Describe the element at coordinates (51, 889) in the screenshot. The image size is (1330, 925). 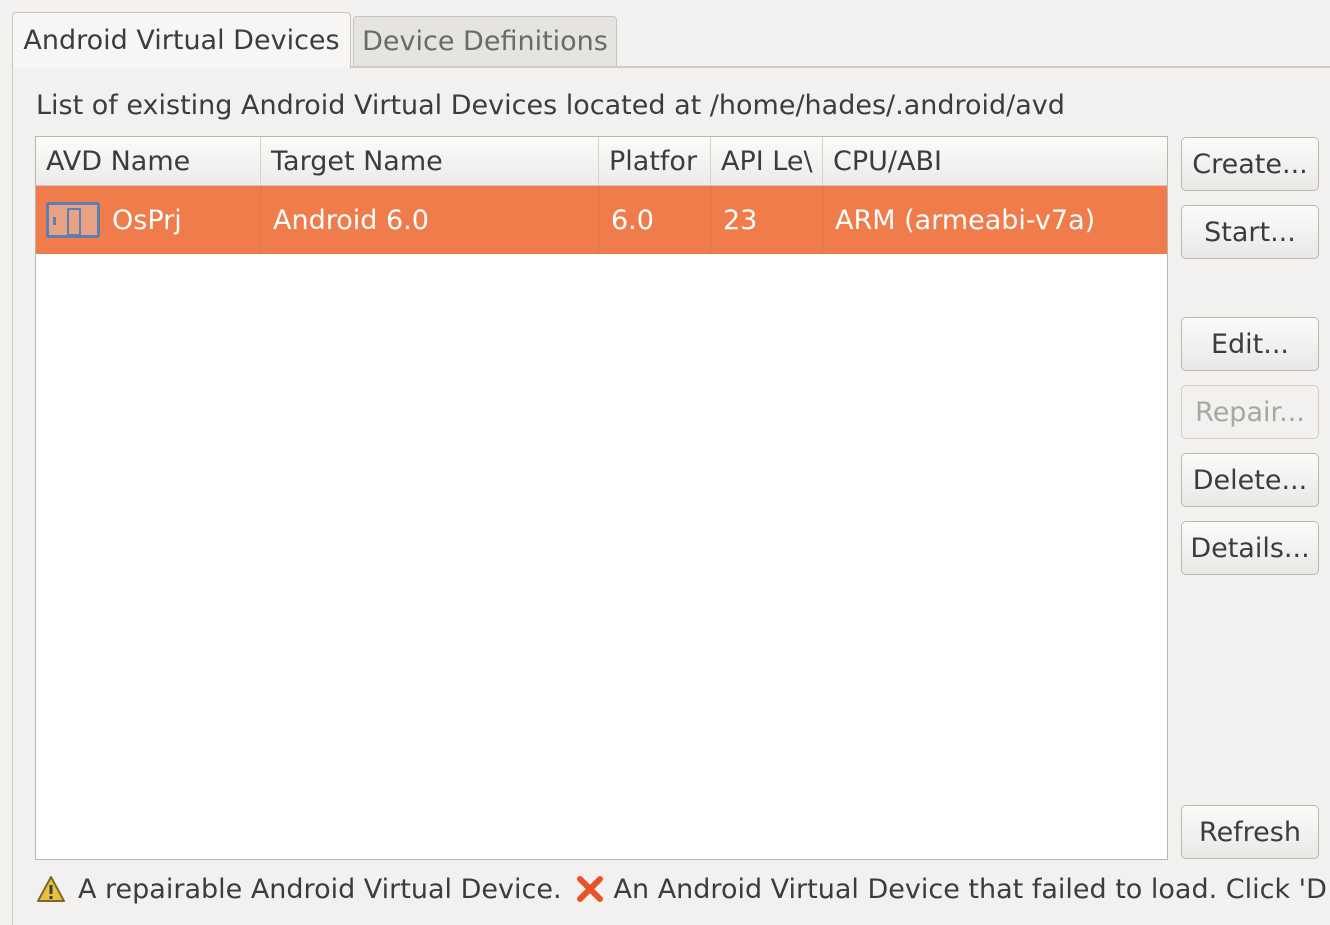
I see `warning-icon` at that location.